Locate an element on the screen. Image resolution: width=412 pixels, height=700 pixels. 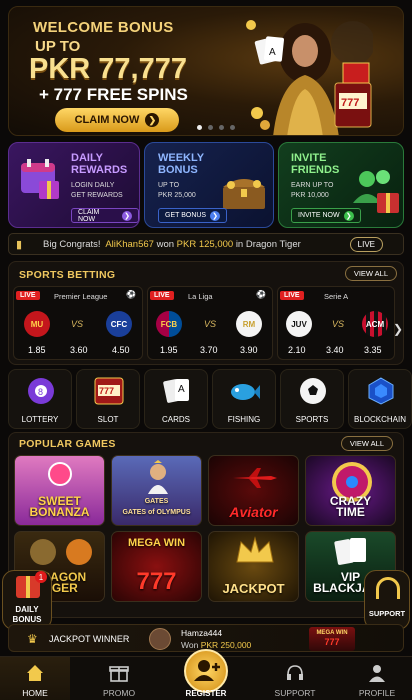
nav-register-button: REGISTER is located at coordinates (206, 674).